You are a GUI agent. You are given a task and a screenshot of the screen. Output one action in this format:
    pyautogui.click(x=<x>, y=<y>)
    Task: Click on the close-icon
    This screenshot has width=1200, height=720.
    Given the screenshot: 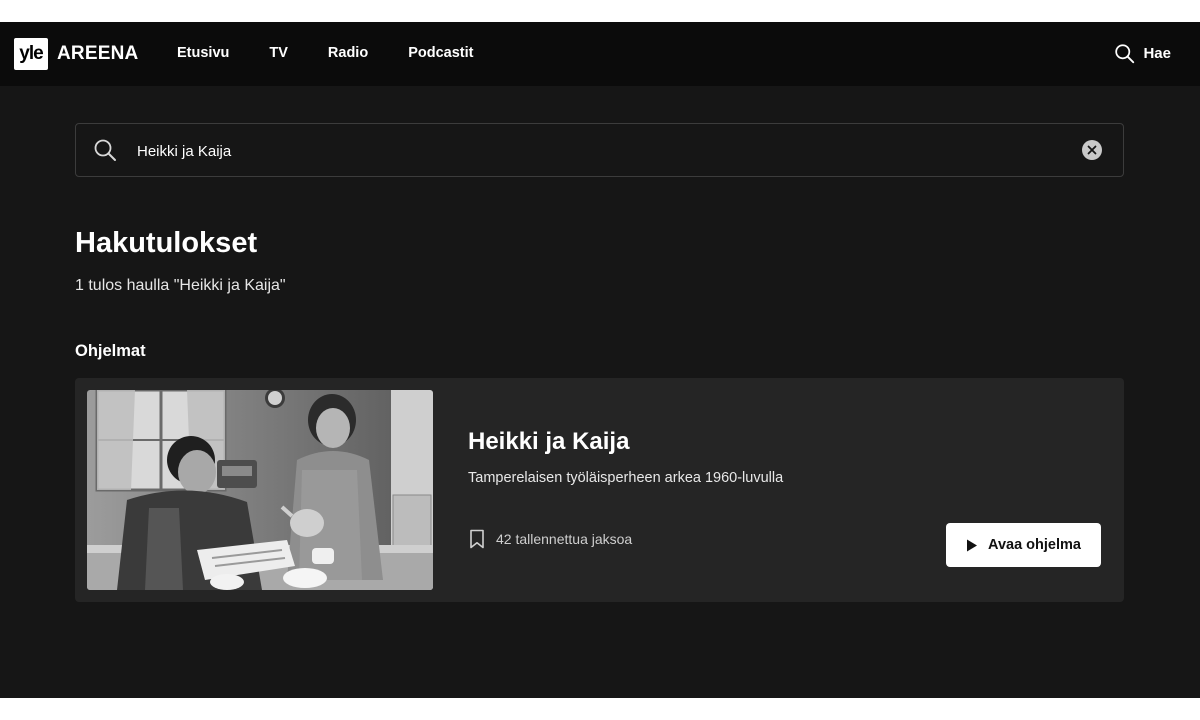 What is the action you would take?
    pyautogui.click(x=1092, y=150)
    